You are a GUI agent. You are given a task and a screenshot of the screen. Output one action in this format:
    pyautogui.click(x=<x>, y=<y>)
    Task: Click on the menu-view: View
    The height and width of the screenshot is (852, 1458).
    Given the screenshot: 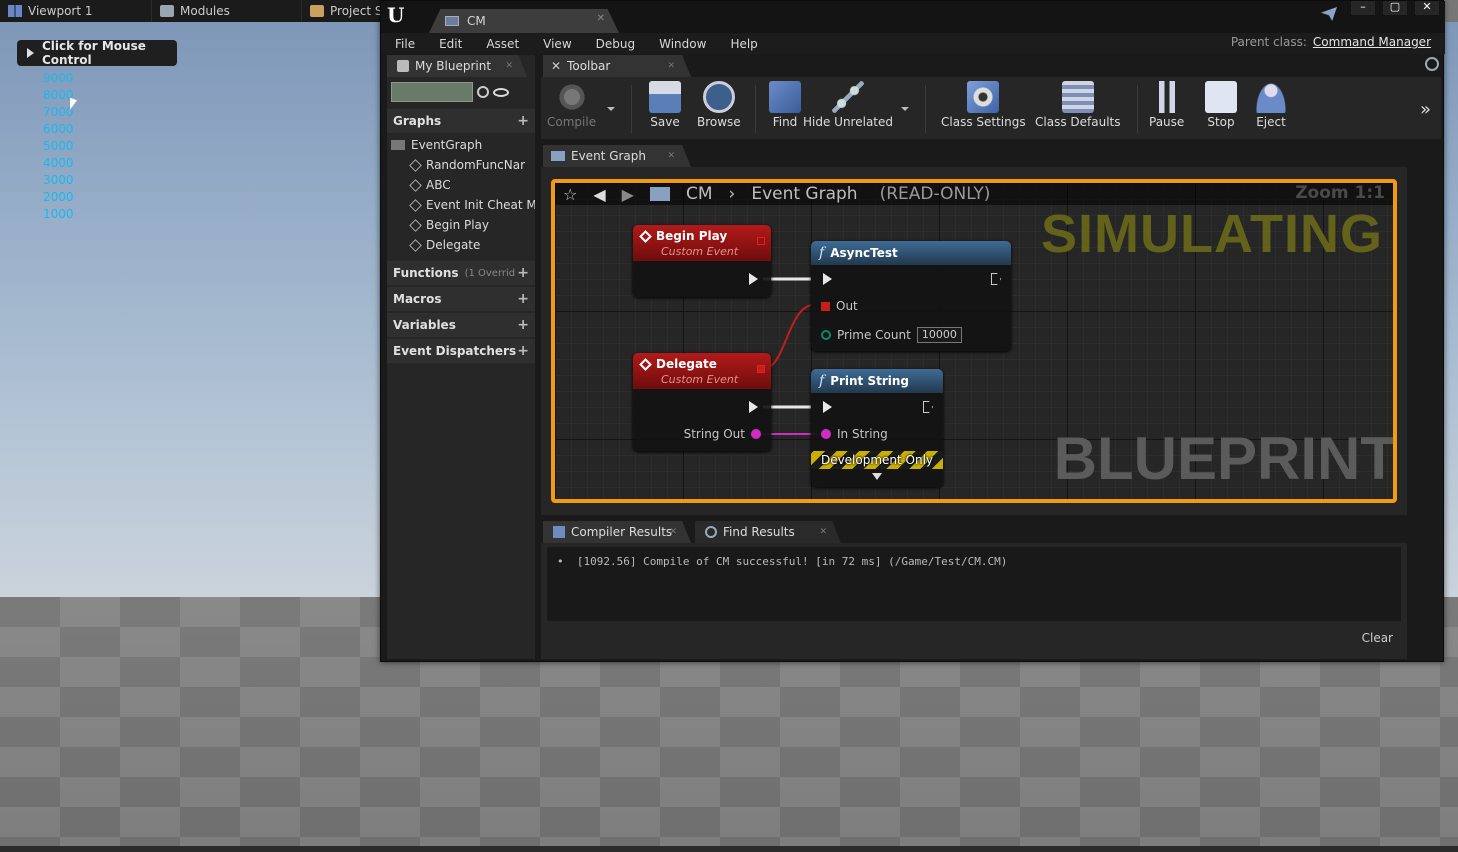 What is the action you would take?
    pyautogui.click(x=555, y=44)
    